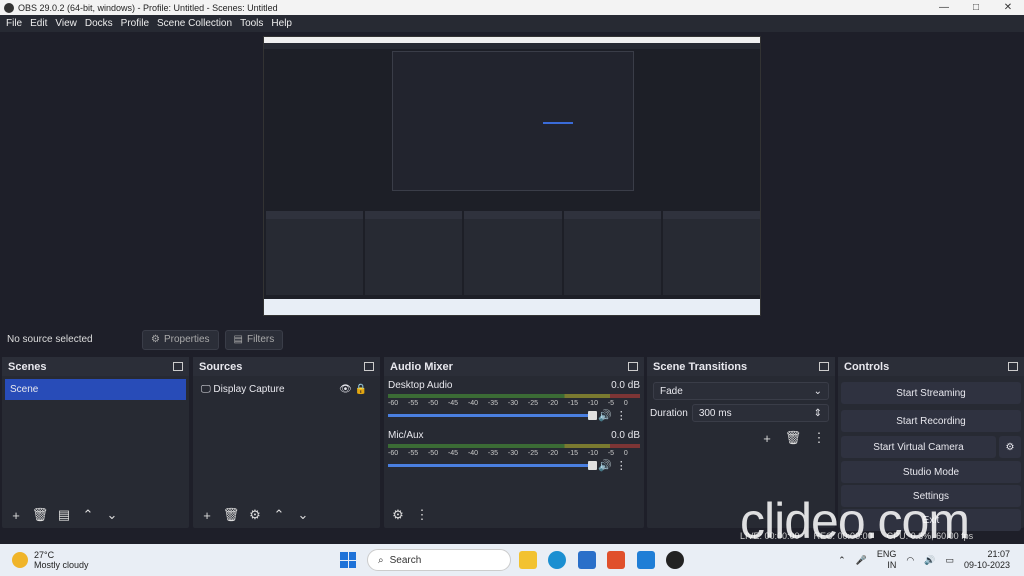  What do you see at coordinates (345, 389) in the screenshot?
I see `visibility-eye-icon: 👁` at bounding box center [345, 389].